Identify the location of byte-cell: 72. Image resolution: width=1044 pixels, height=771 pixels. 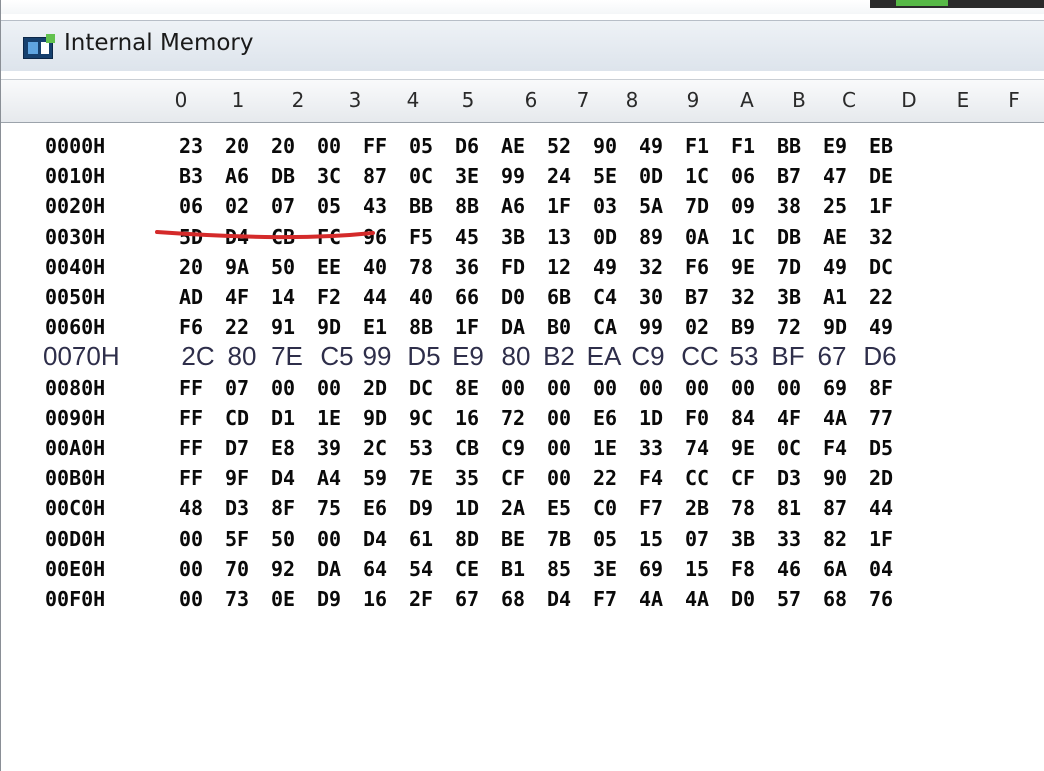
(513, 418).